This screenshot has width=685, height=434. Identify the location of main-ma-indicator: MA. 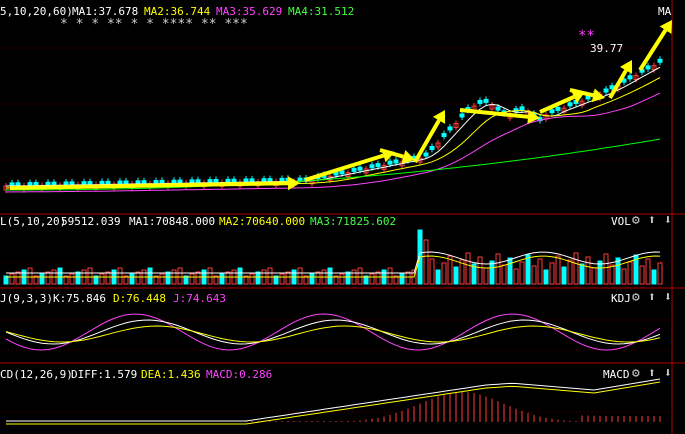
(664, 11).